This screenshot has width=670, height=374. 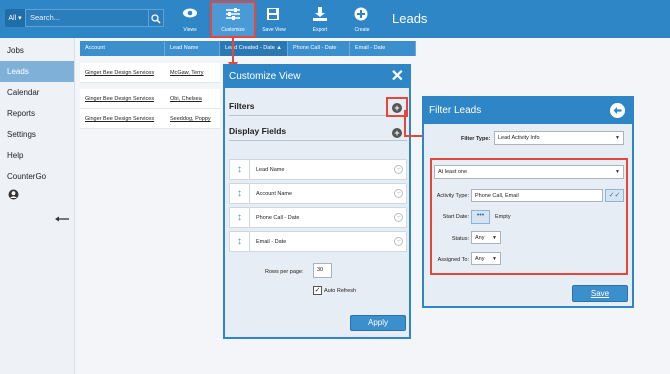 I want to click on create-button: Create, so click(x=362, y=19).